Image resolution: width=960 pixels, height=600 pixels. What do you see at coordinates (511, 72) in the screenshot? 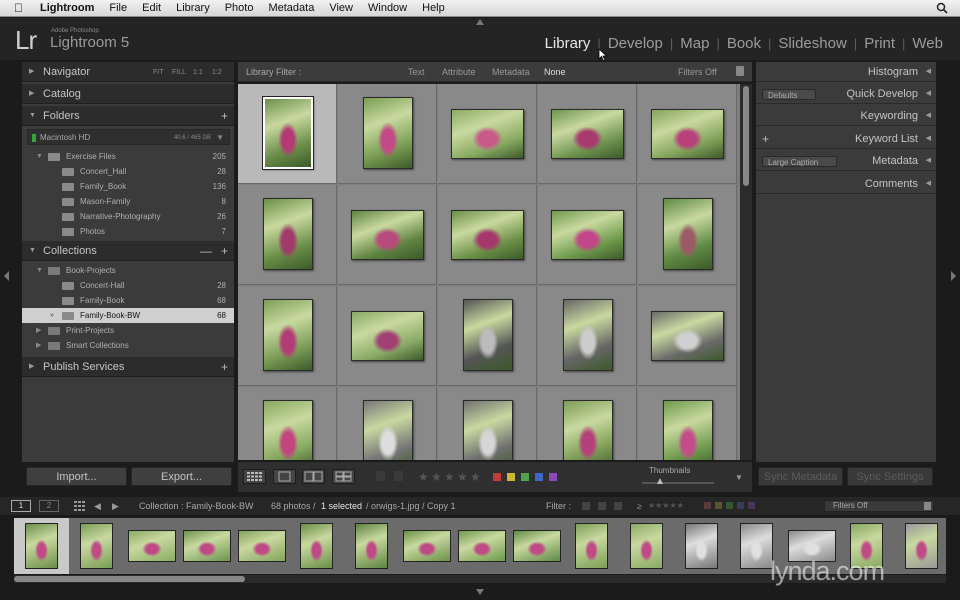
I see `filter-metadata: Metadata` at bounding box center [511, 72].